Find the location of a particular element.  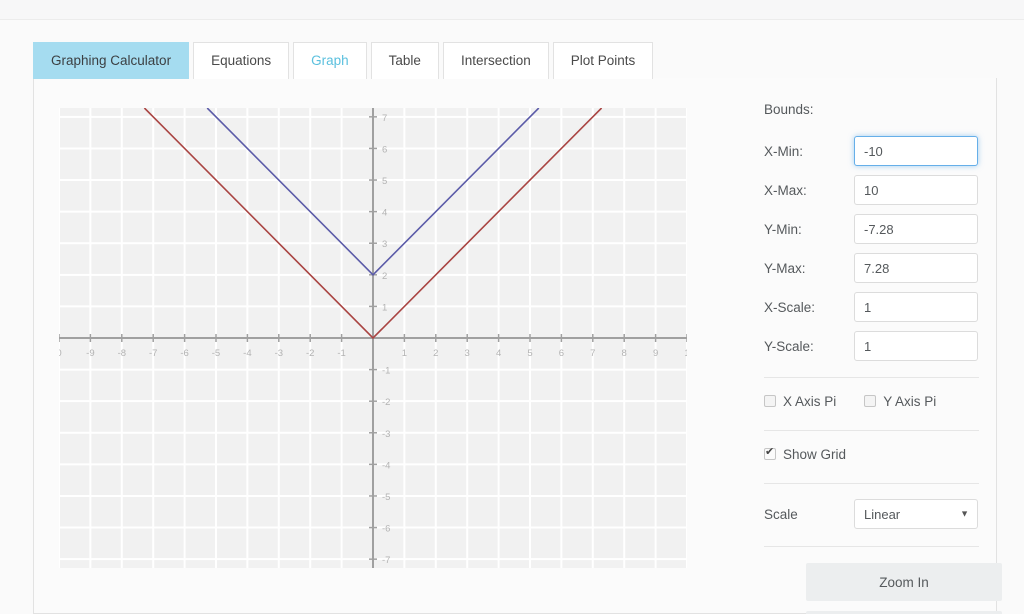

tab-label: Intersection is located at coordinates (495, 61).